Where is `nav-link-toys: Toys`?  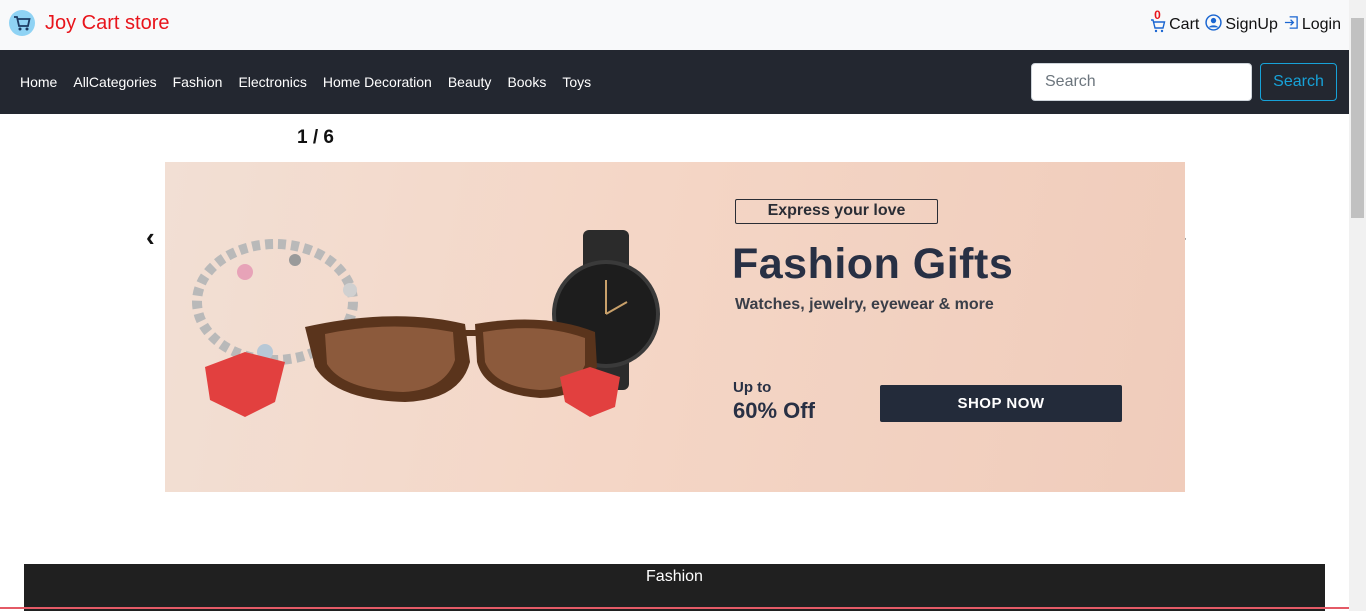 nav-link-toys: Toys is located at coordinates (576, 82).